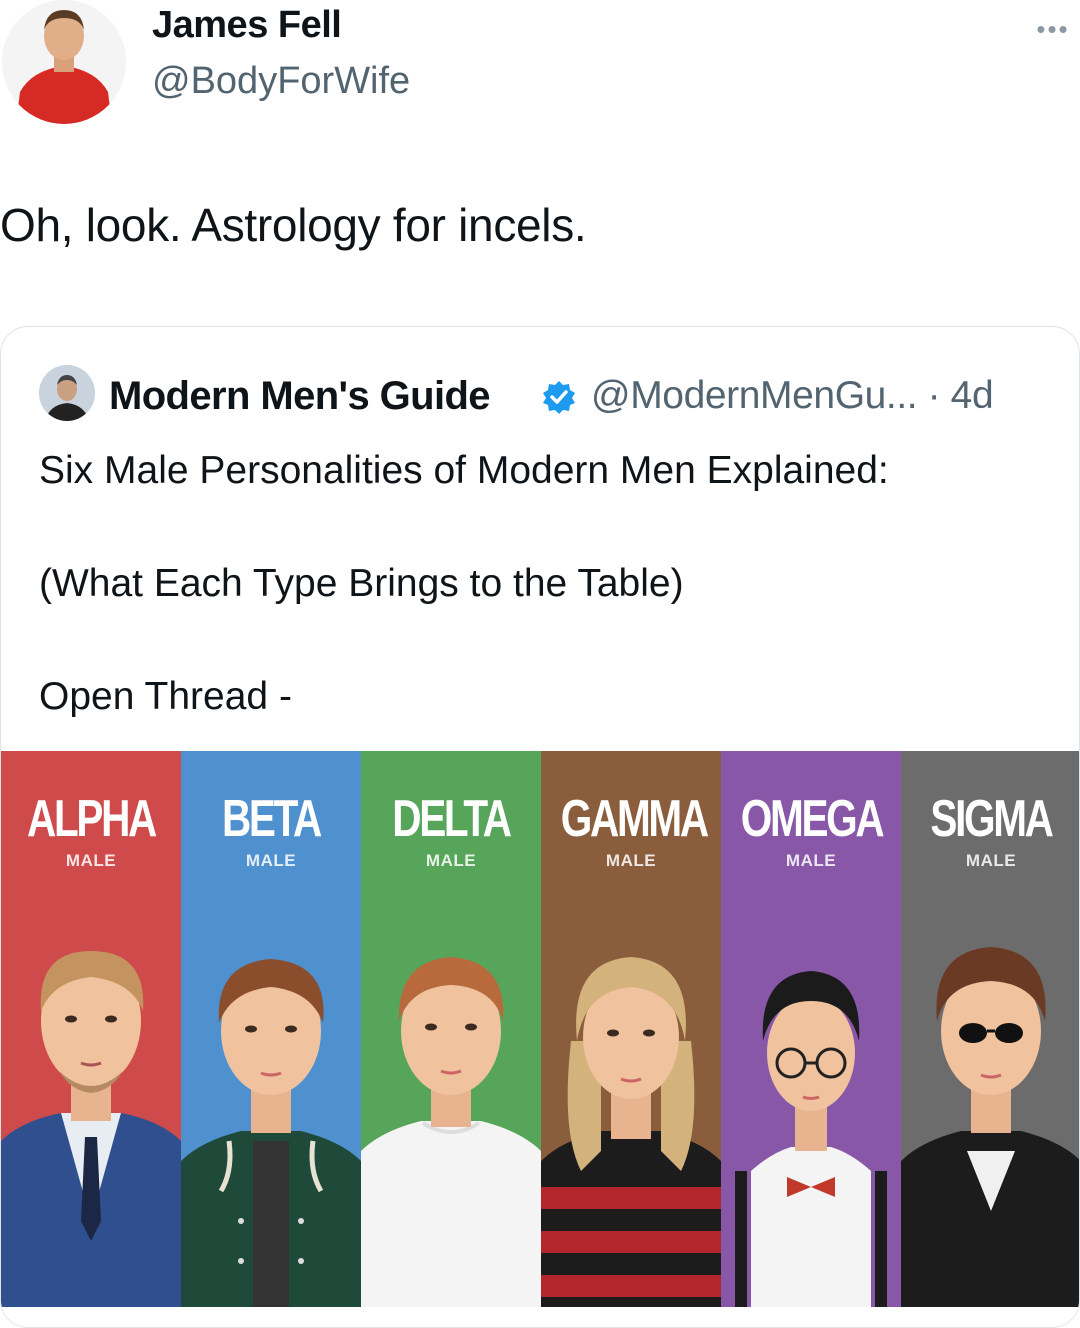  I want to click on author-name: James Fell, so click(247, 25).